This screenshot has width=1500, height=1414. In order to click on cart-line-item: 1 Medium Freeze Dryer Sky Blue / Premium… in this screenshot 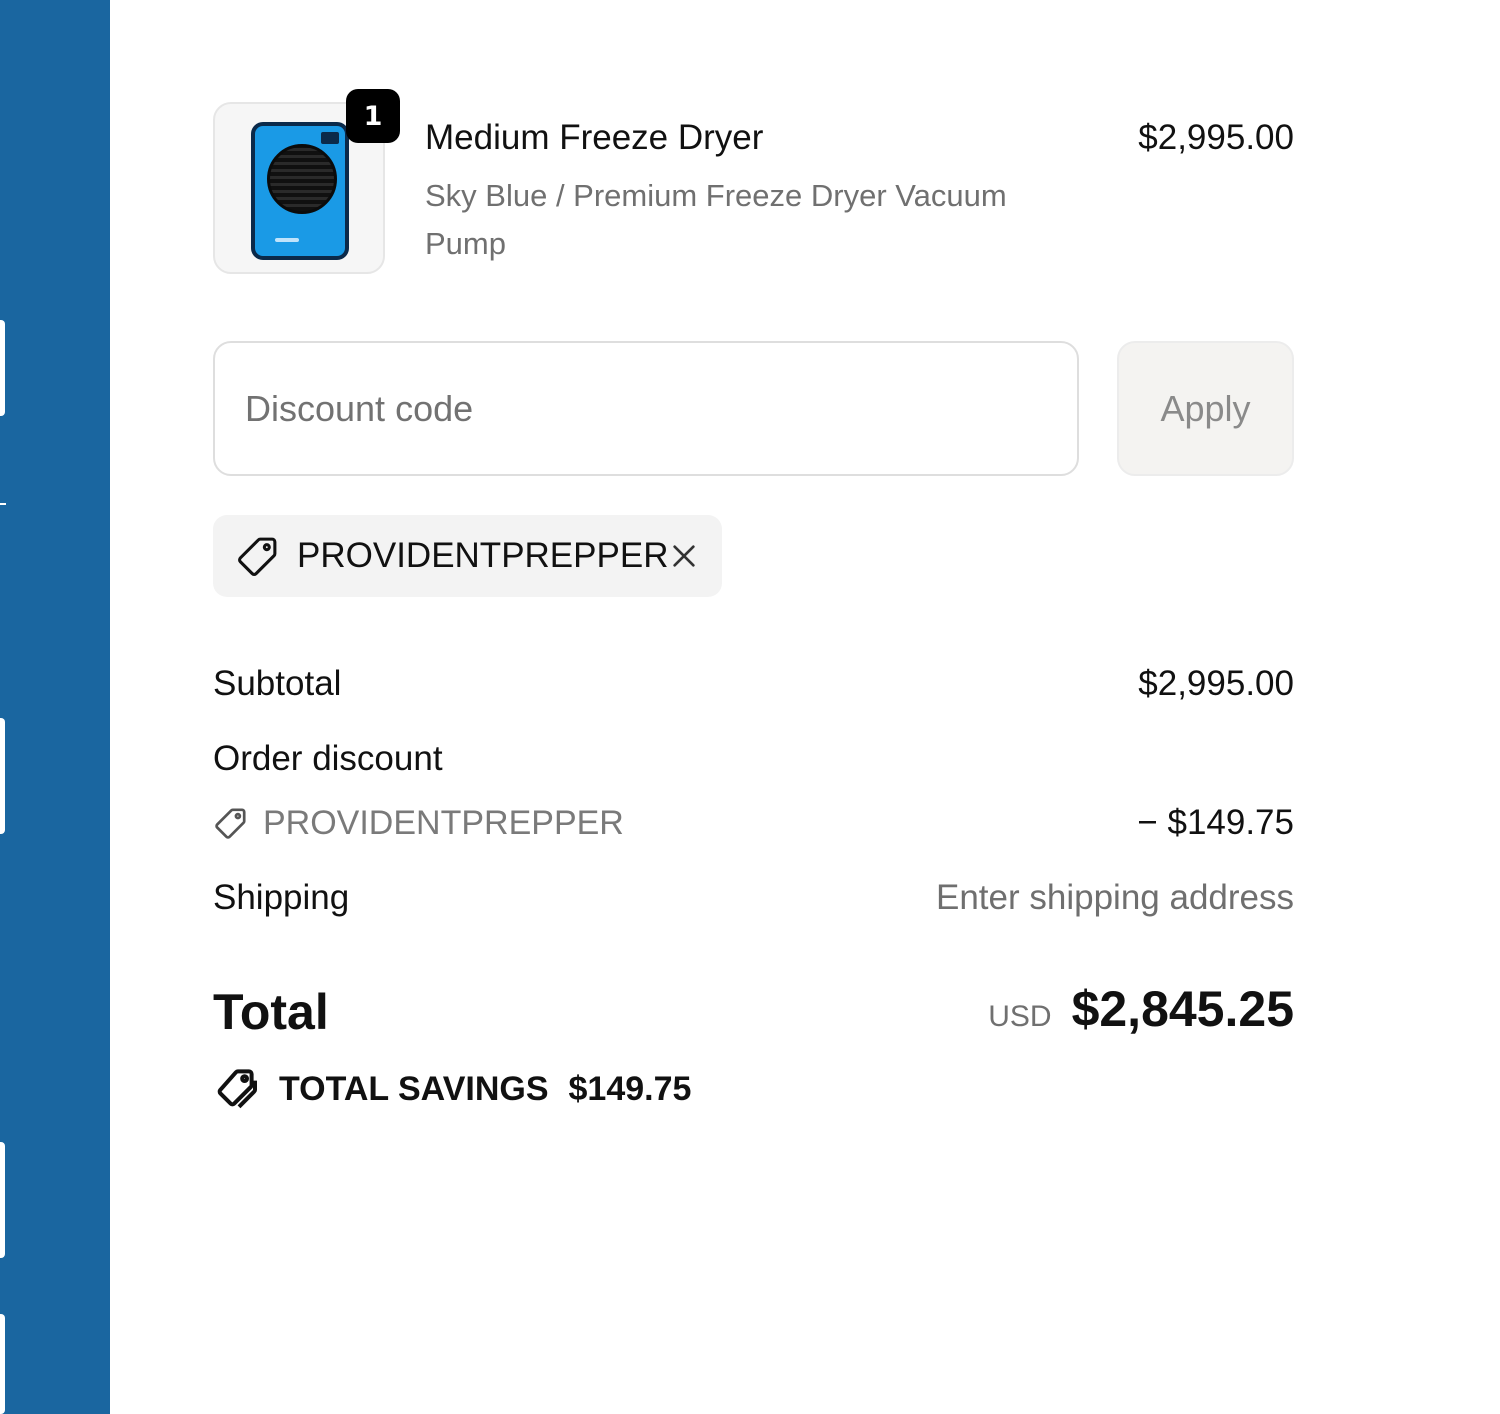, I will do `click(753, 184)`.